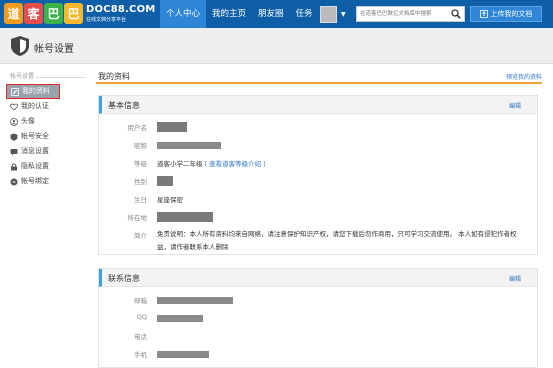  What do you see at coordinates (46, 121) in the screenshot?
I see `sidebar-item-avatar: 头像` at bounding box center [46, 121].